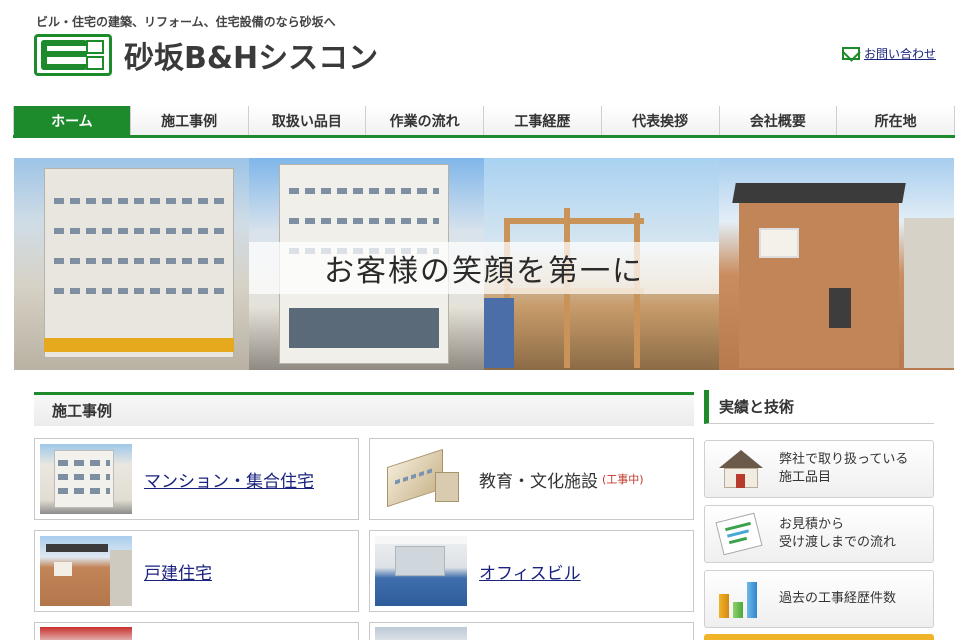  What do you see at coordinates (819, 407) in the screenshot?
I see `sidebar-title: 実績と技術` at bounding box center [819, 407].